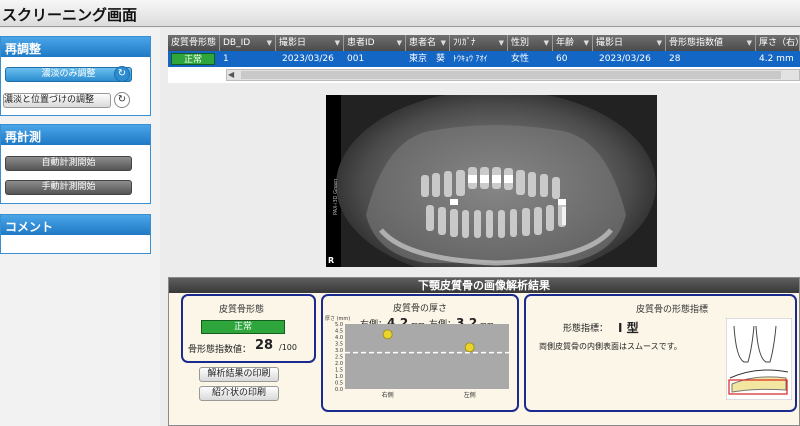 The image size is (800, 426). Describe the element at coordinates (427, 59) in the screenshot. I see `cell-name: 東京 葵` at that location.